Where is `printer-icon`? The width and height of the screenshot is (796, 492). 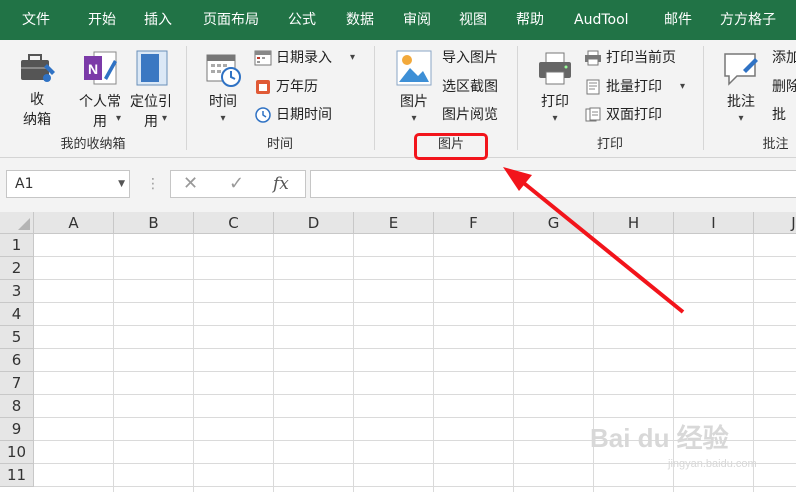 printer-icon is located at coordinates (555, 68).